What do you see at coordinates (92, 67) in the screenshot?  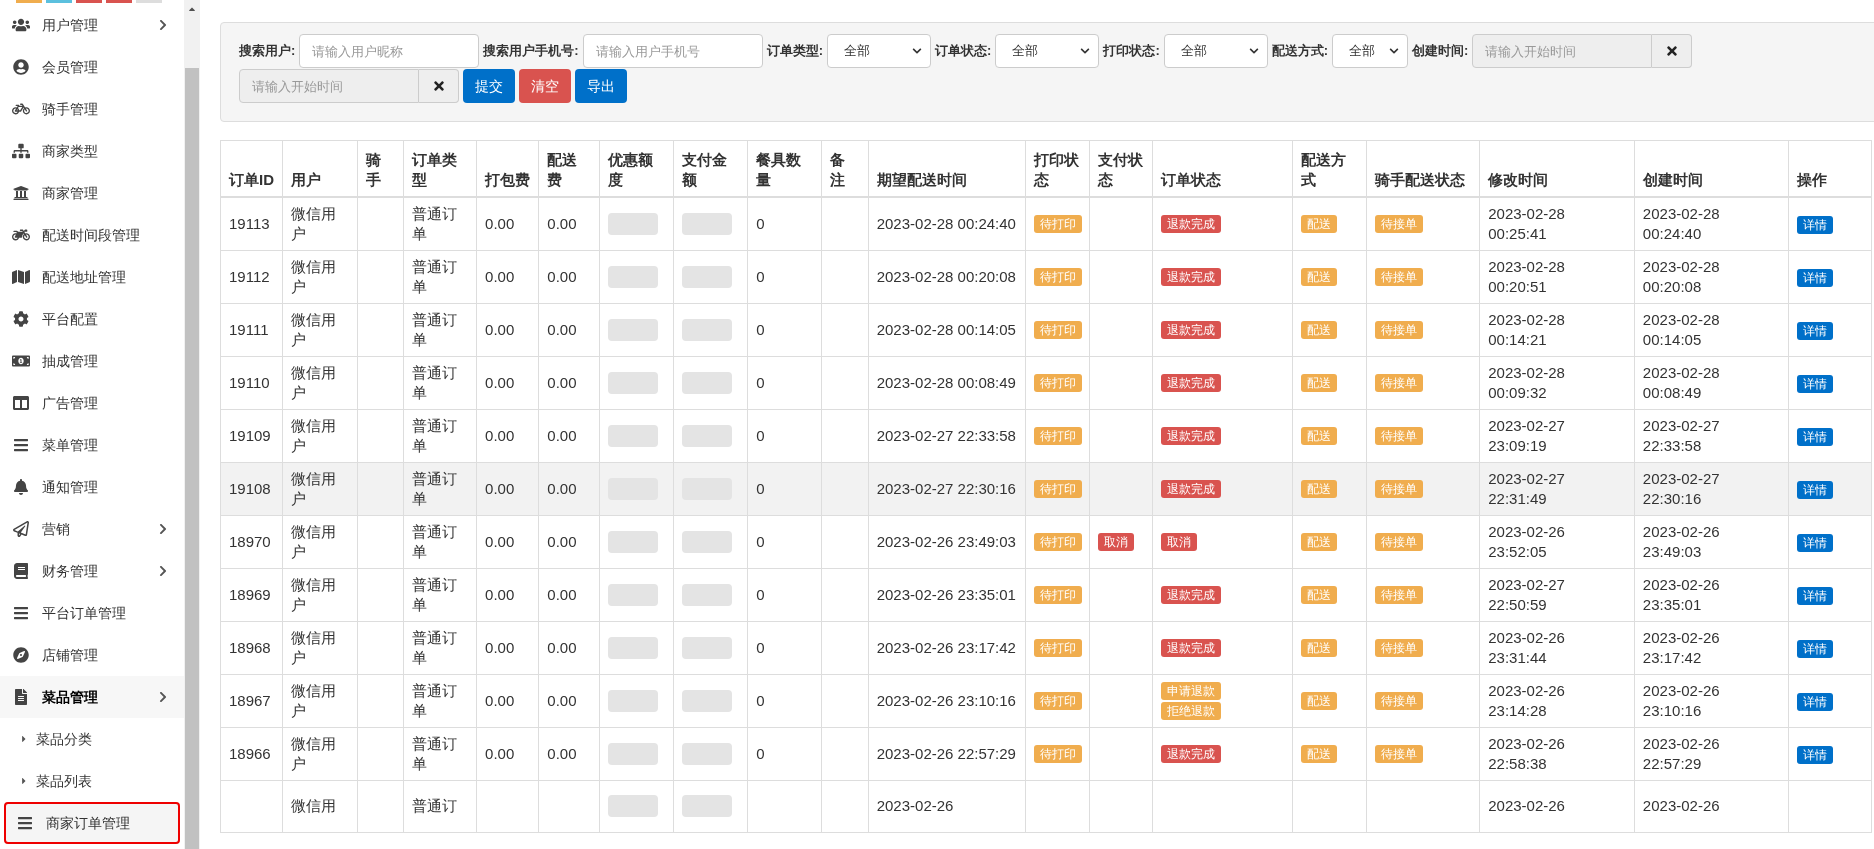 I see `sidebar-item: 会员管理` at bounding box center [92, 67].